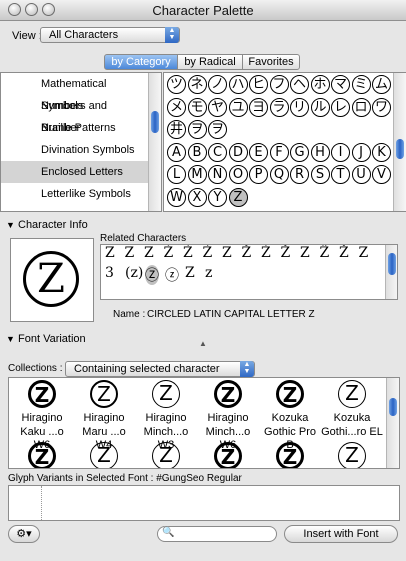  Describe the element at coordinates (258, 152) in the screenshot. I see `glyph-cell: E` at that location.